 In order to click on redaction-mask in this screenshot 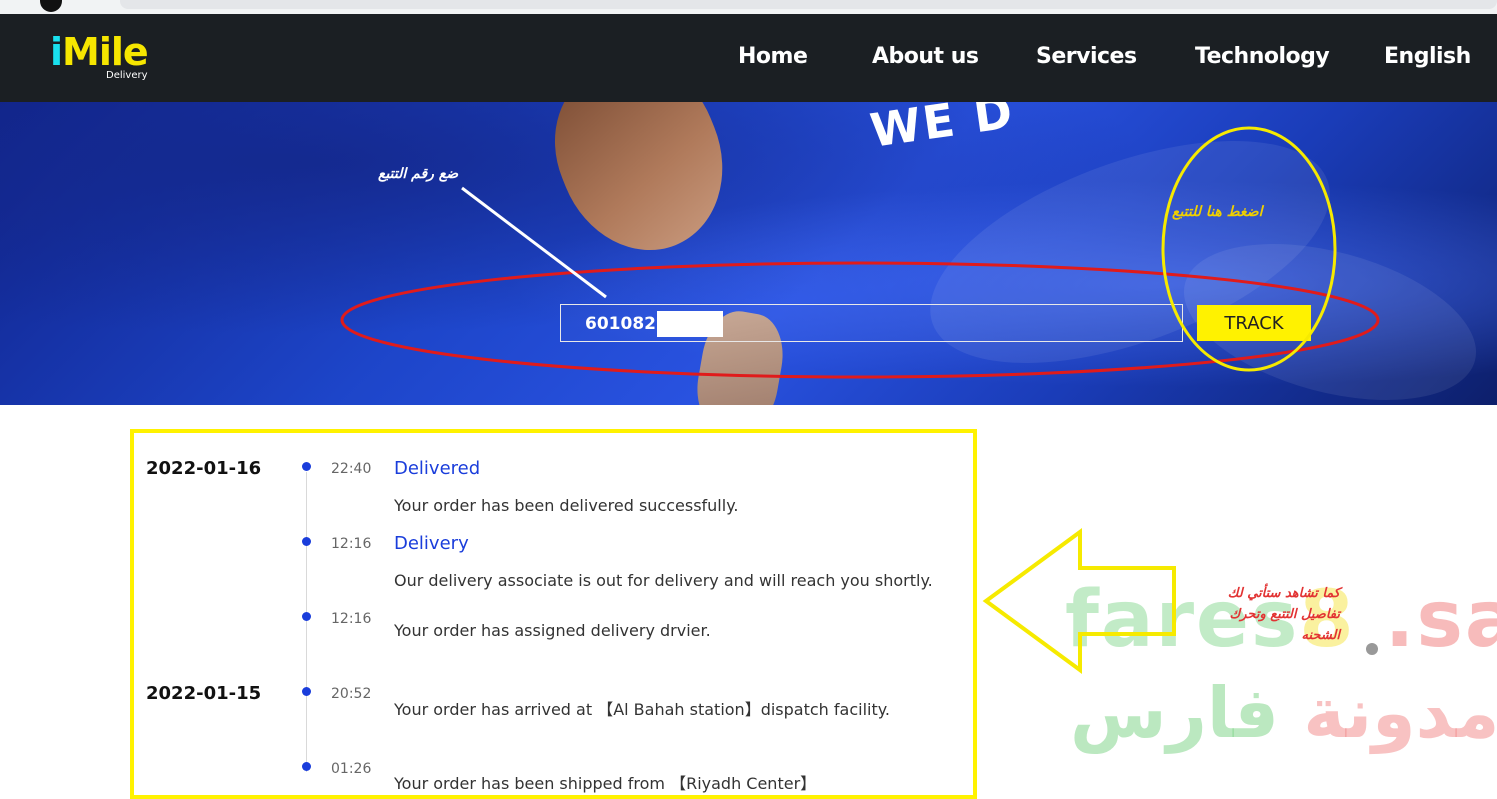, I will do `click(690, 324)`.